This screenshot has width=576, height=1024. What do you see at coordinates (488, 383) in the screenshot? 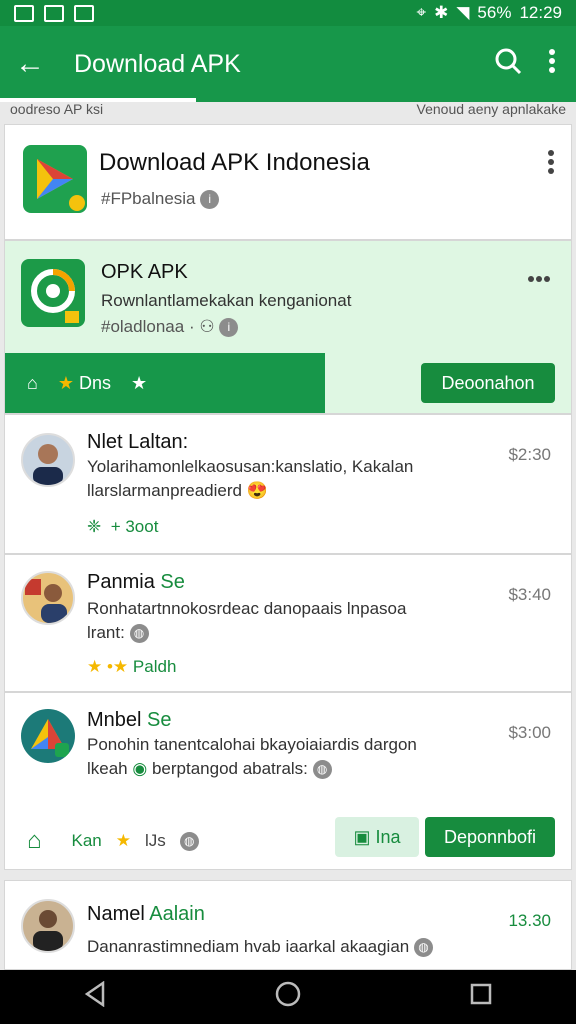
I see `download-button: Deoonahon` at bounding box center [488, 383].